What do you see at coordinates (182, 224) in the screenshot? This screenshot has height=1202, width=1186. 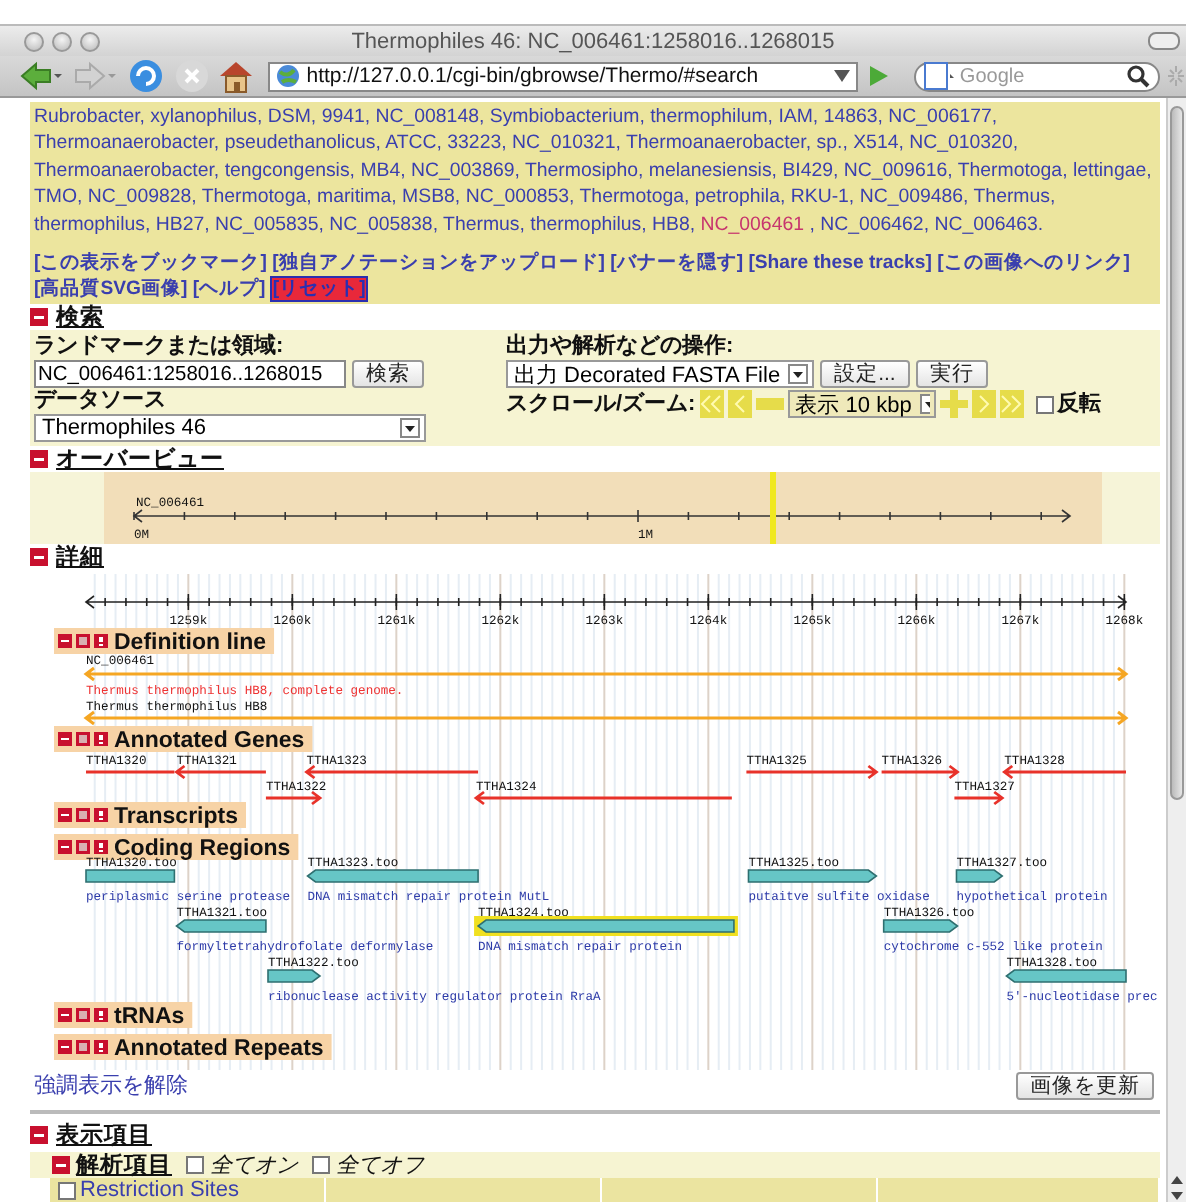 I see `landmark-link: HB27,` at bounding box center [182, 224].